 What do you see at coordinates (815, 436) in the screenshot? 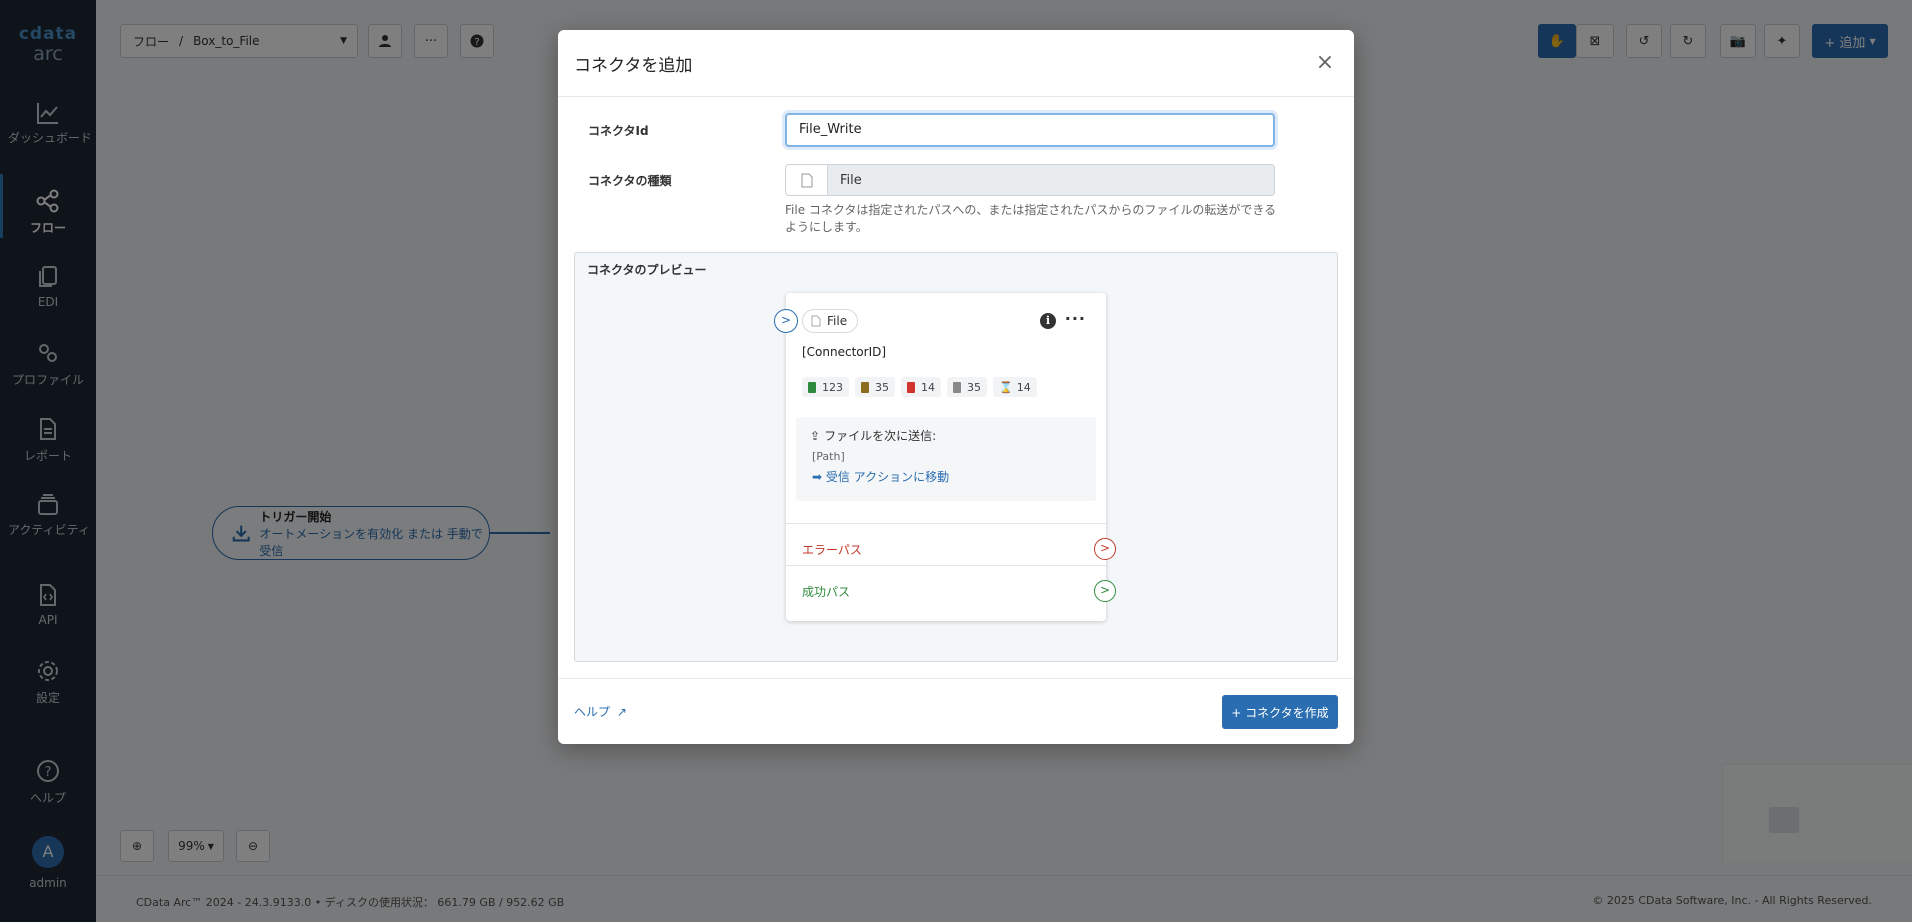
I see `upload-icon: ⇪` at bounding box center [815, 436].